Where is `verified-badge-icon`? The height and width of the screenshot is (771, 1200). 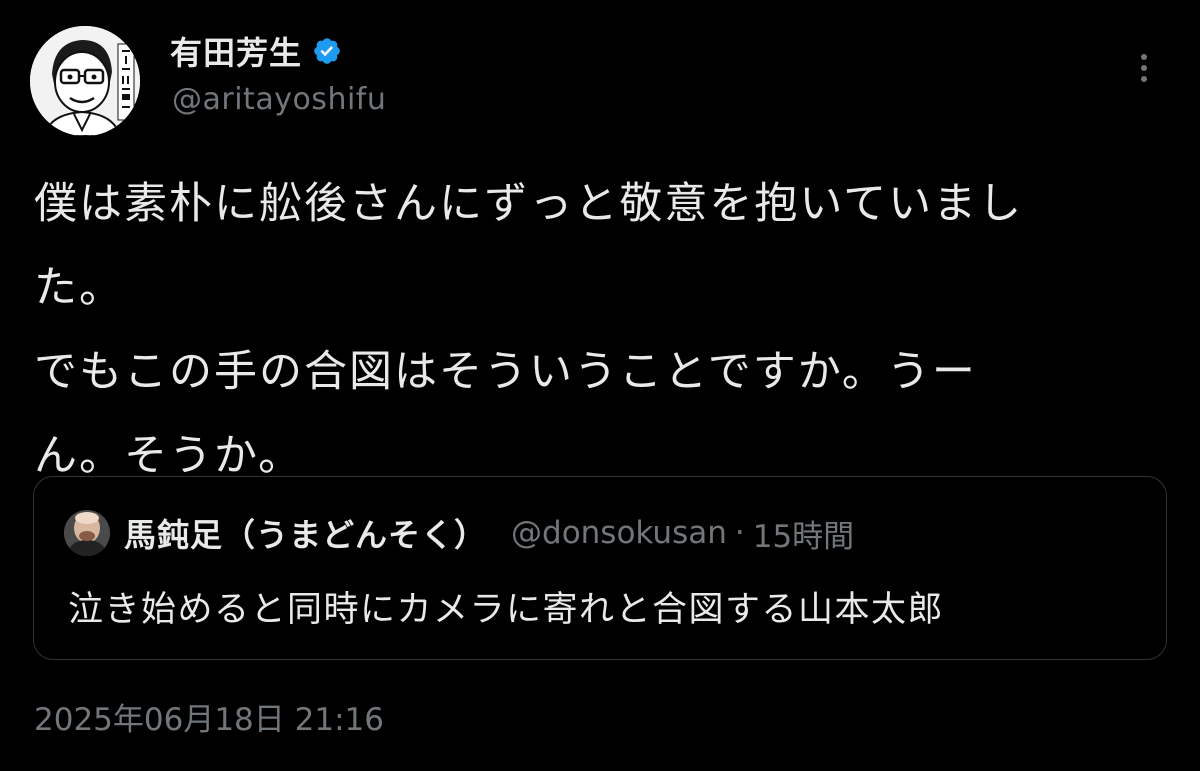
verified-badge-icon is located at coordinates (327, 51).